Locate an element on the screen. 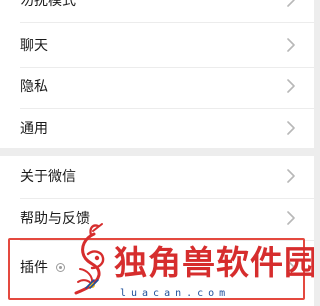 Image resolution: width=320 pixels, height=306 pixels. settings-item-privacy: 隐私 is located at coordinates (157, 86).